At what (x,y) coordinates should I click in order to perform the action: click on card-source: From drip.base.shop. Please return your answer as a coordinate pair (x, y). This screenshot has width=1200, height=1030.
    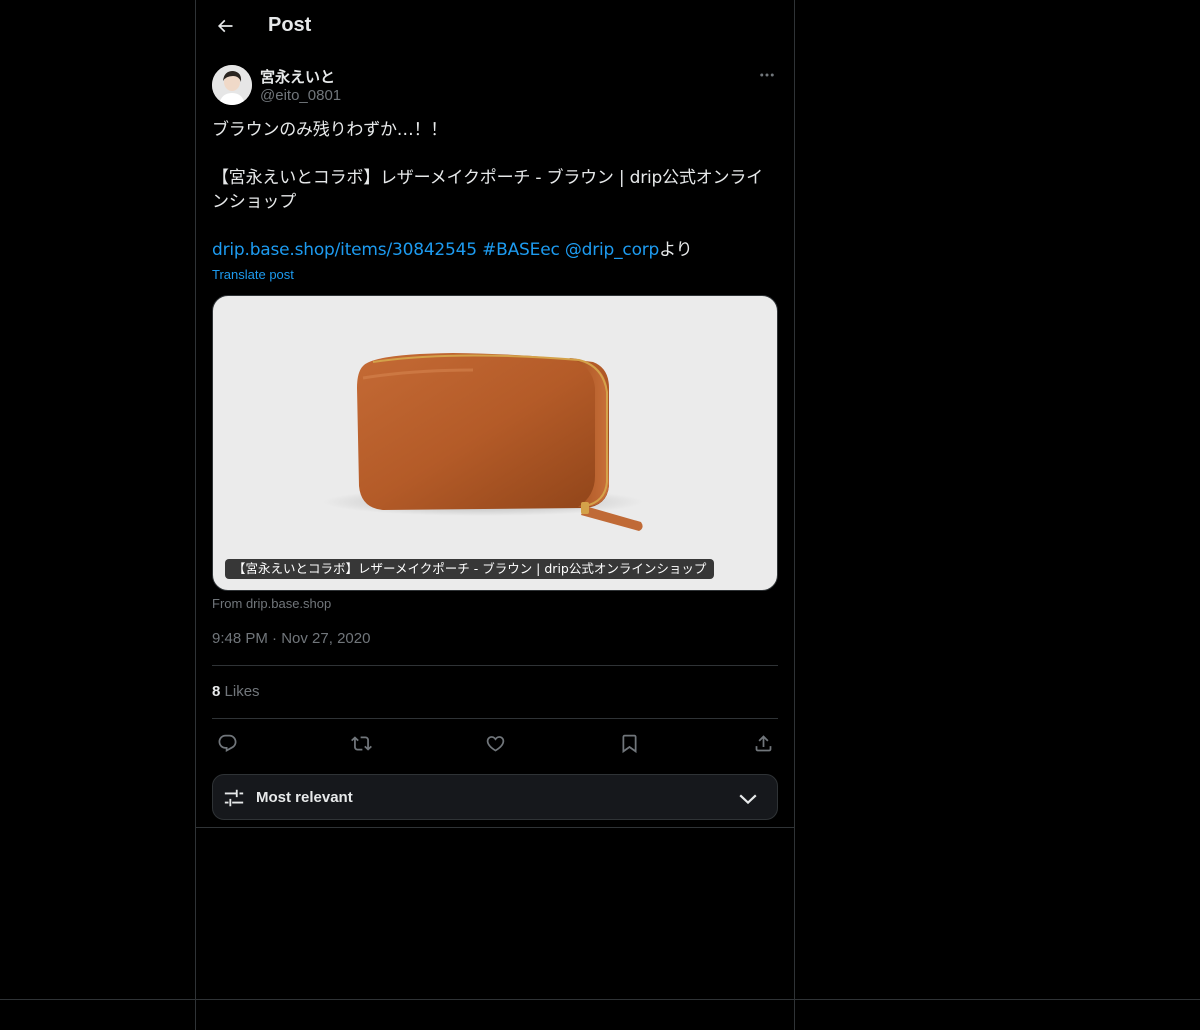
    Looking at the image, I should click on (271, 603).